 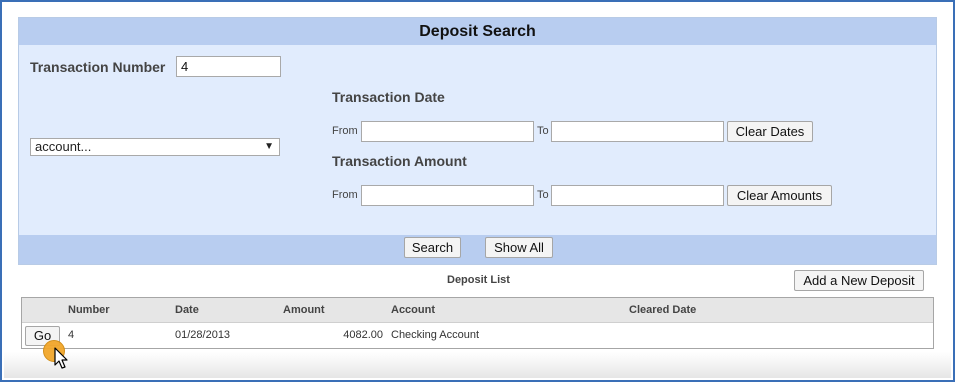 I want to click on row-amount: 4082.00, so click(x=363, y=335).